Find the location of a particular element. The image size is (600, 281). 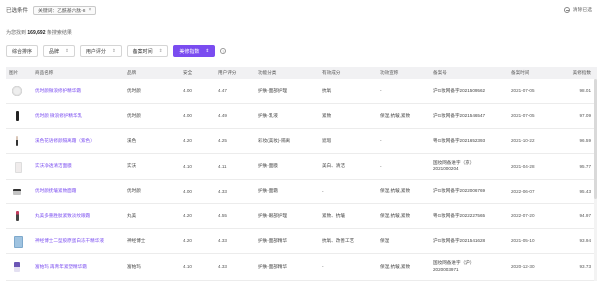

product-name-link: 丸美多重胜肽紧致淡纹眼霜 is located at coordinates (78, 215).